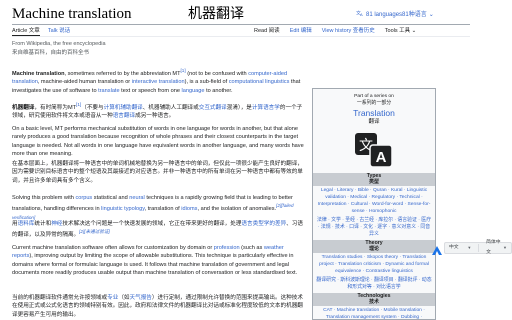  I want to click on link: 天气报告, so click(141, 298).